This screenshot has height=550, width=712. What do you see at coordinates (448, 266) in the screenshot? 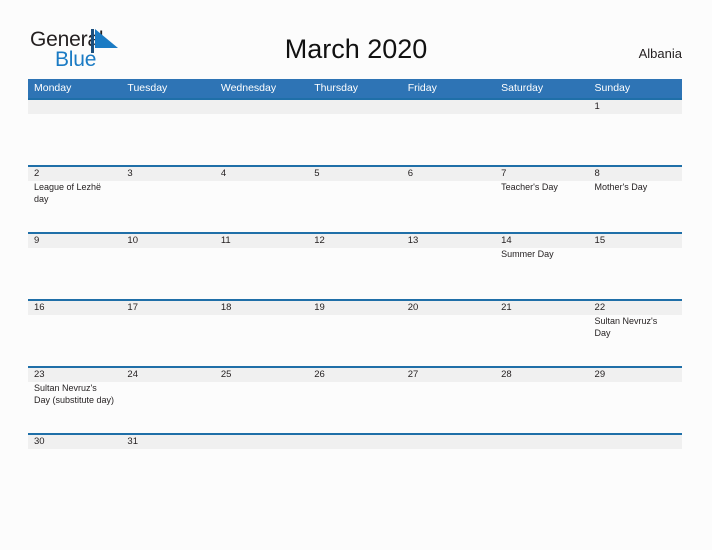
I see `calendar-day-cell: 13` at bounding box center [448, 266].